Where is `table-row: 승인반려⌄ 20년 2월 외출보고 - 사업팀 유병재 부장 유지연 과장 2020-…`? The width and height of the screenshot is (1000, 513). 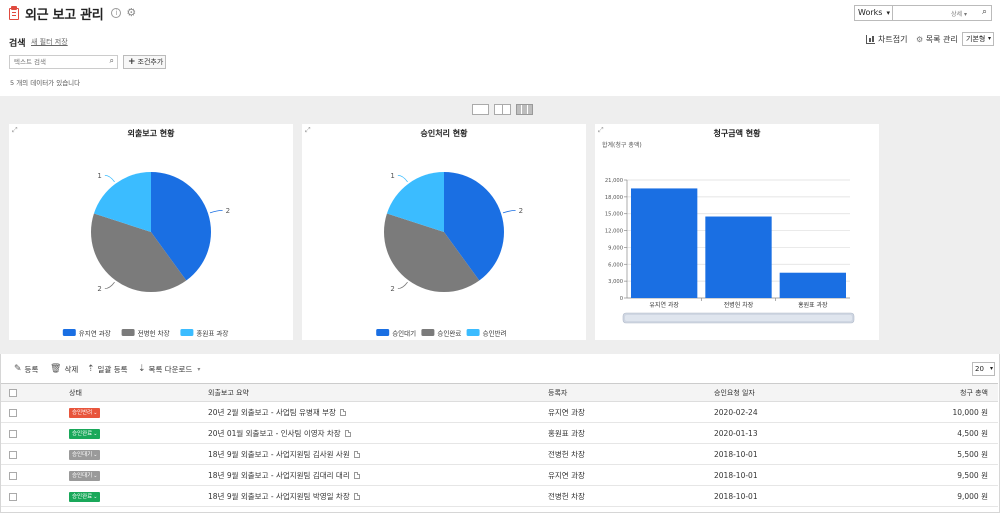
table-row: 승인반려⌄ 20년 2월 외출보고 - 사업팀 유병재 부장 유지연 과장 2020-… is located at coordinates (499, 412).